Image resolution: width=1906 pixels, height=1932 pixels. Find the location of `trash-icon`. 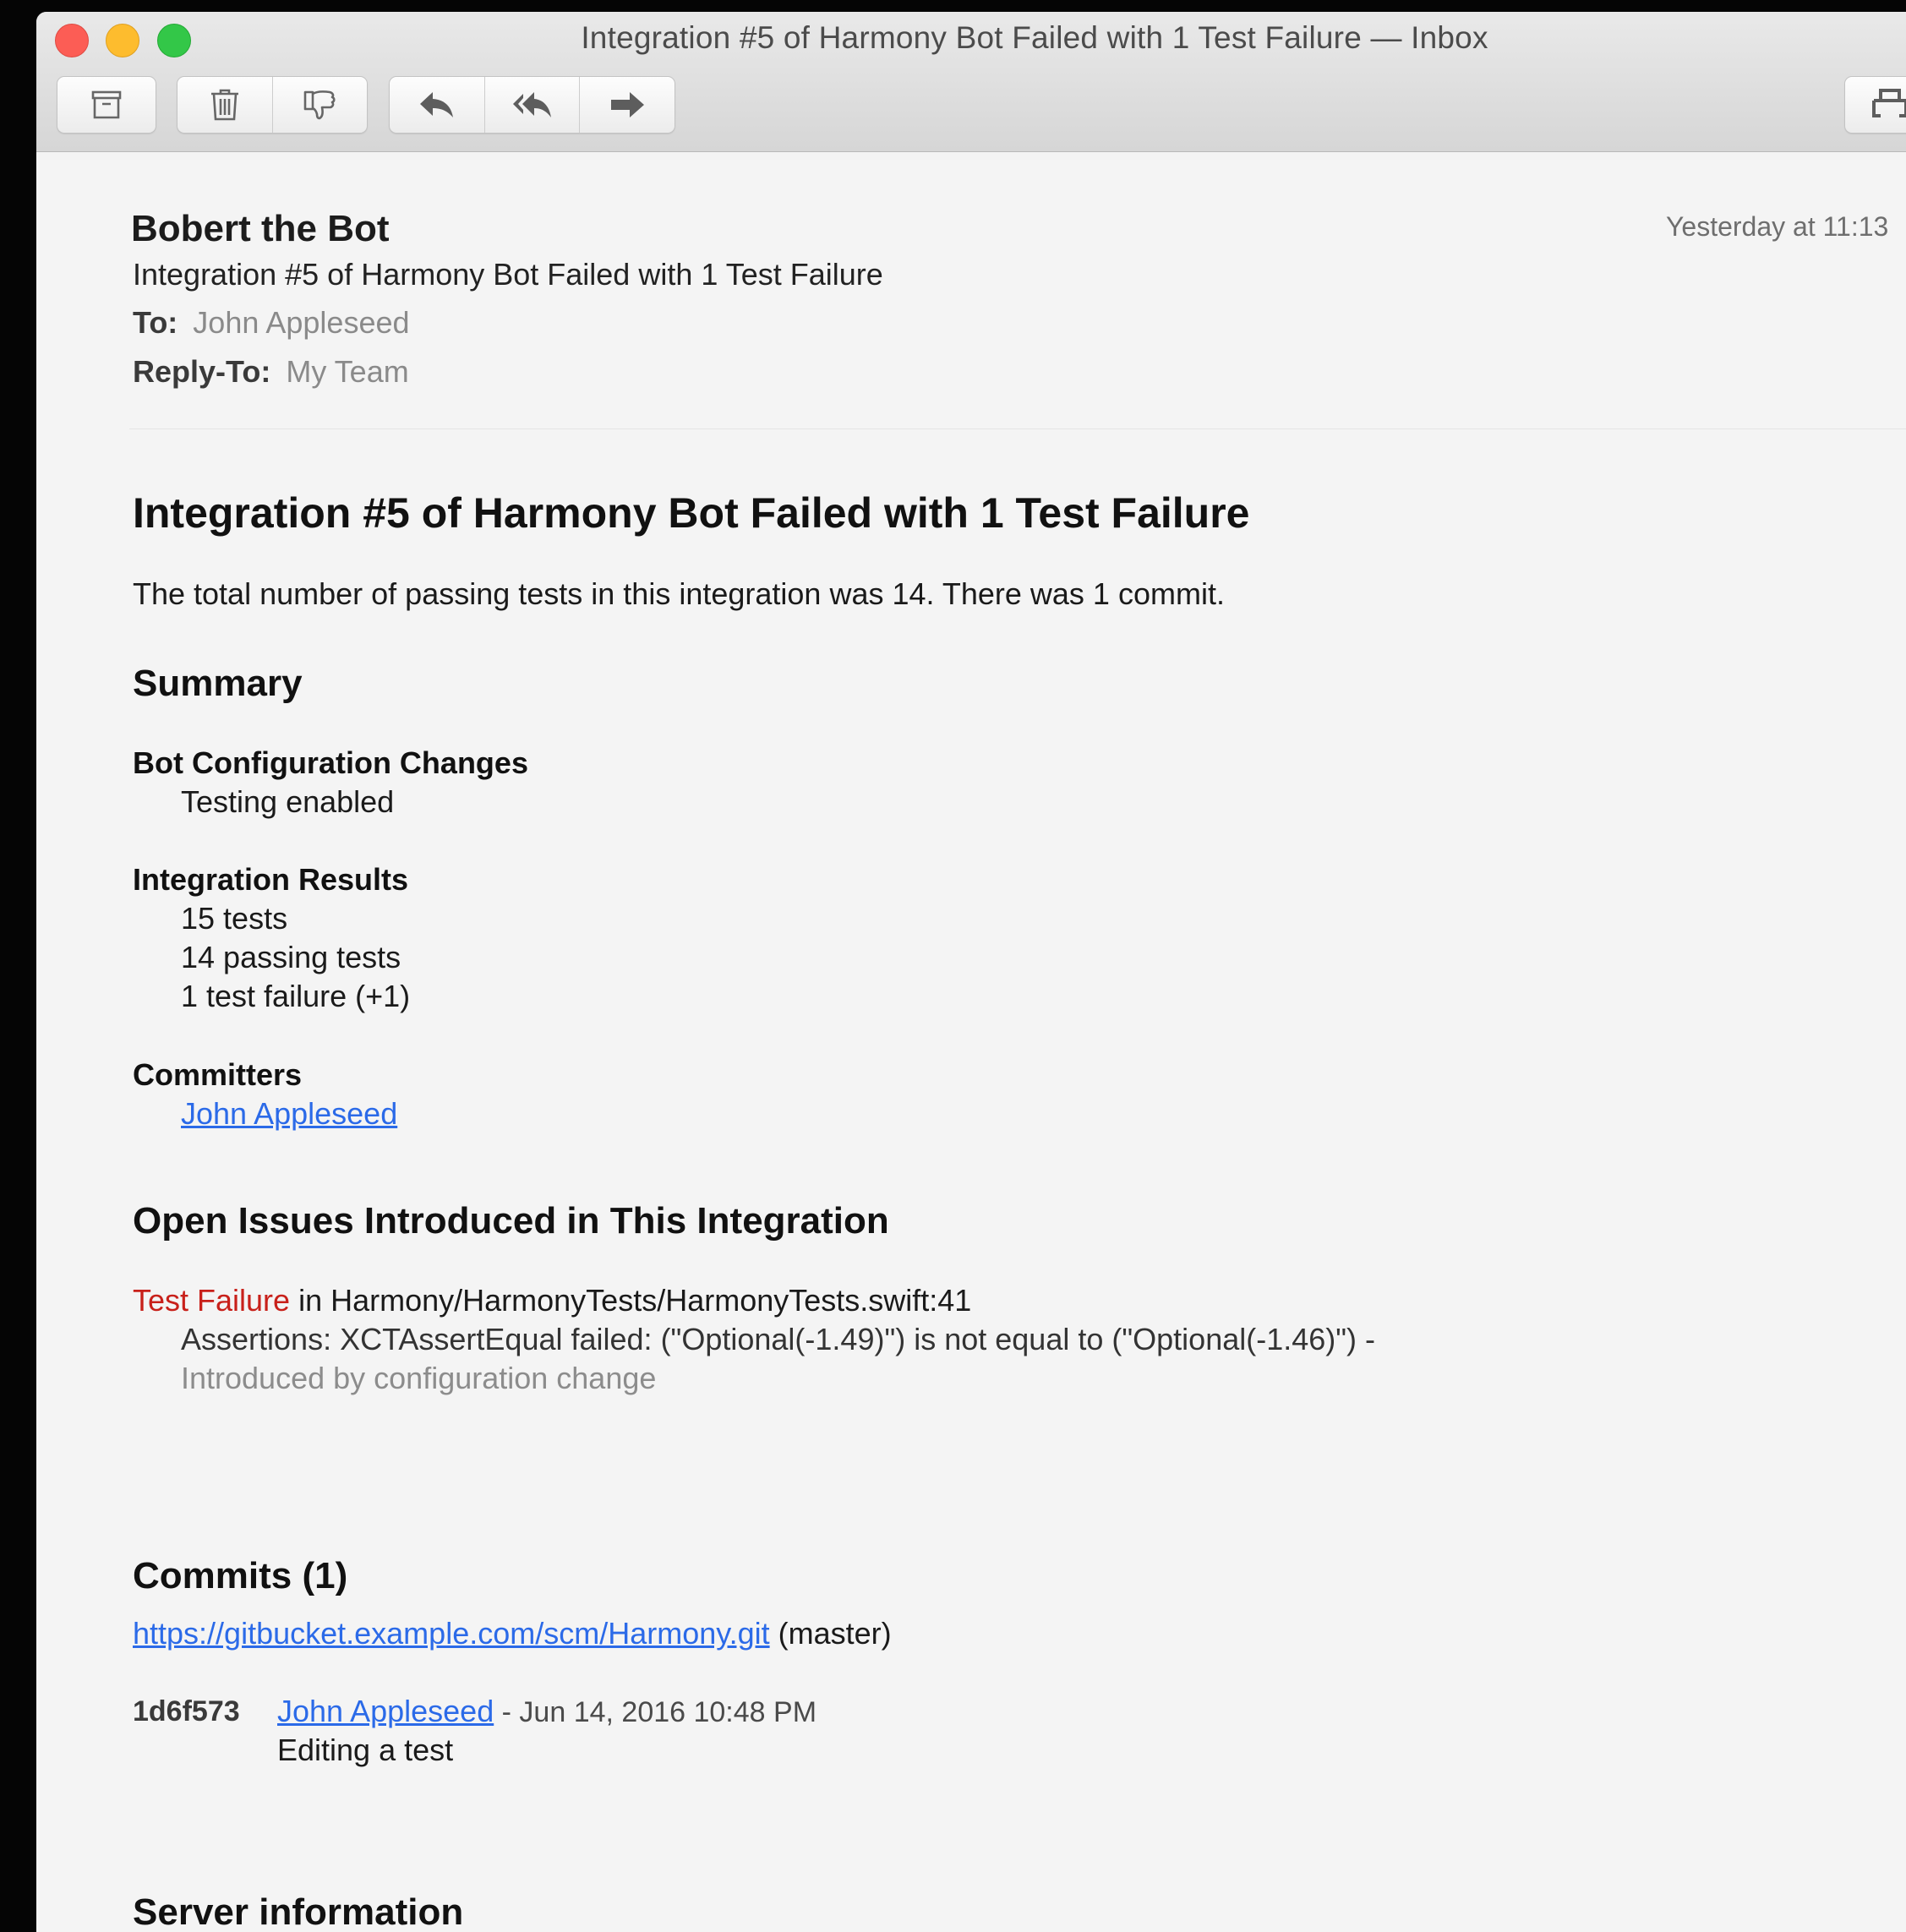

trash-icon is located at coordinates (224, 105).